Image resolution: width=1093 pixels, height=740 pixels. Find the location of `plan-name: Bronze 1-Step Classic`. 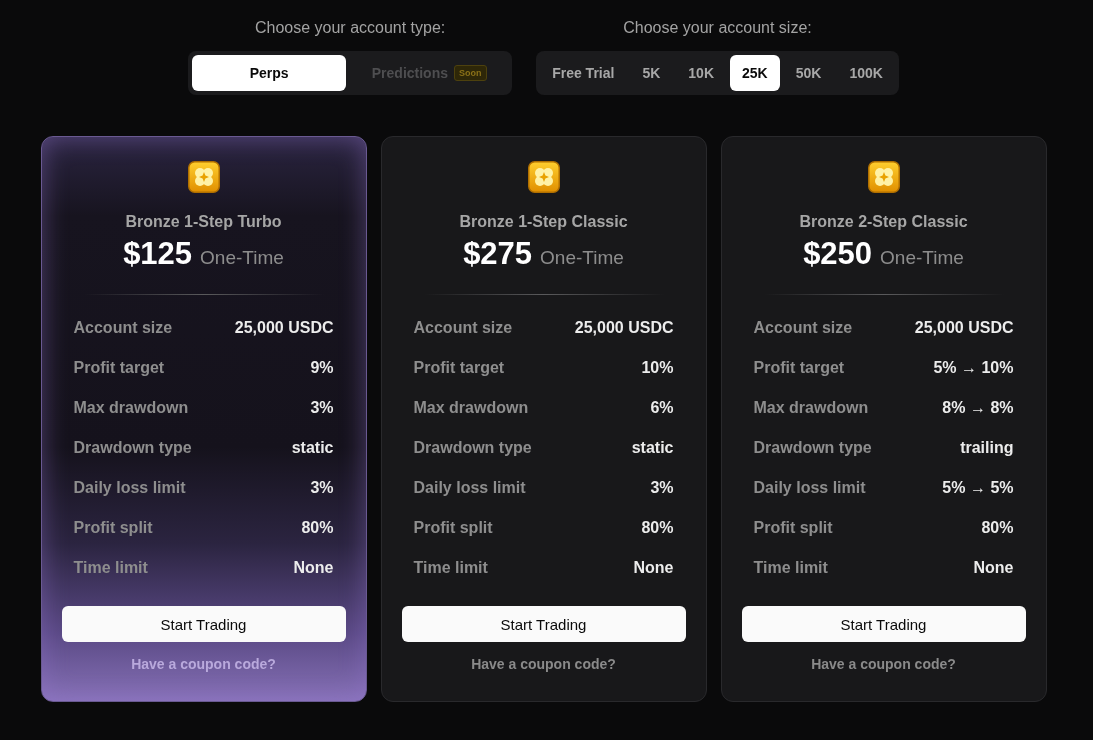

plan-name: Bronze 1-Step Classic is located at coordinates (543, 222).